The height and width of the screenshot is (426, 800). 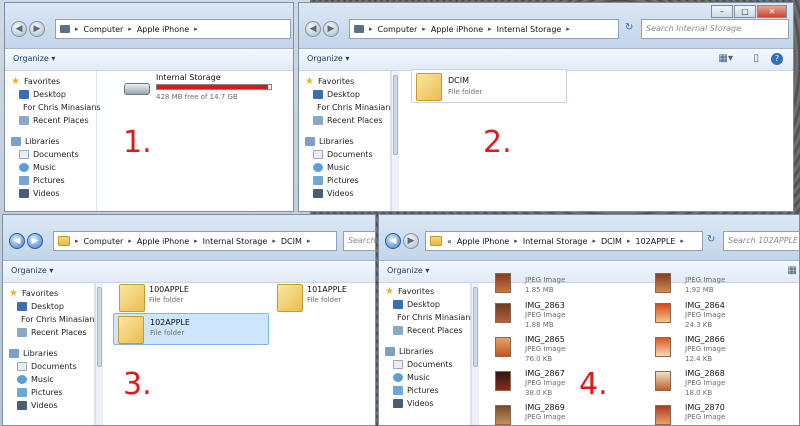 What do you see at coordinates (570, 414) in the screenshot?
I see `file-tile: IMG_2869 JPEG Image` at bounding box center [570, 414].